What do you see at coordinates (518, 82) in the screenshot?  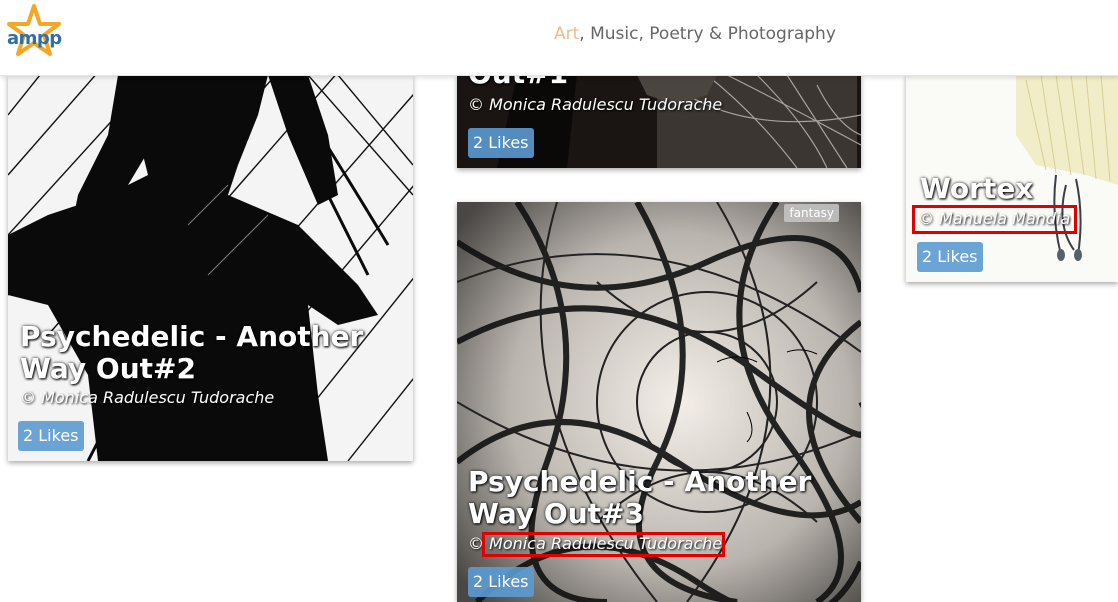 I see `artwork-title-fragment: Out#1` at bounding box center [518, 82].